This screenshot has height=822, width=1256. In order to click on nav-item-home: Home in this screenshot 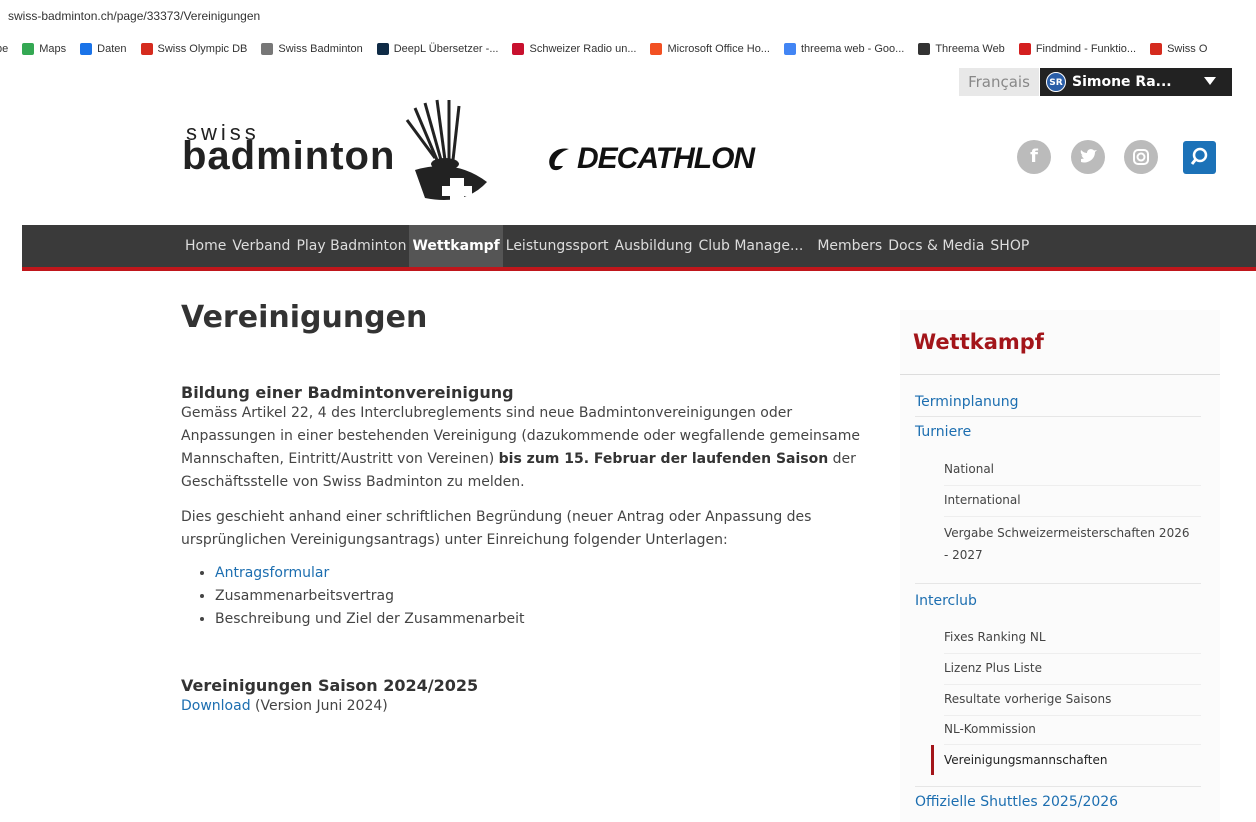, I will do `click(205, 246)`.